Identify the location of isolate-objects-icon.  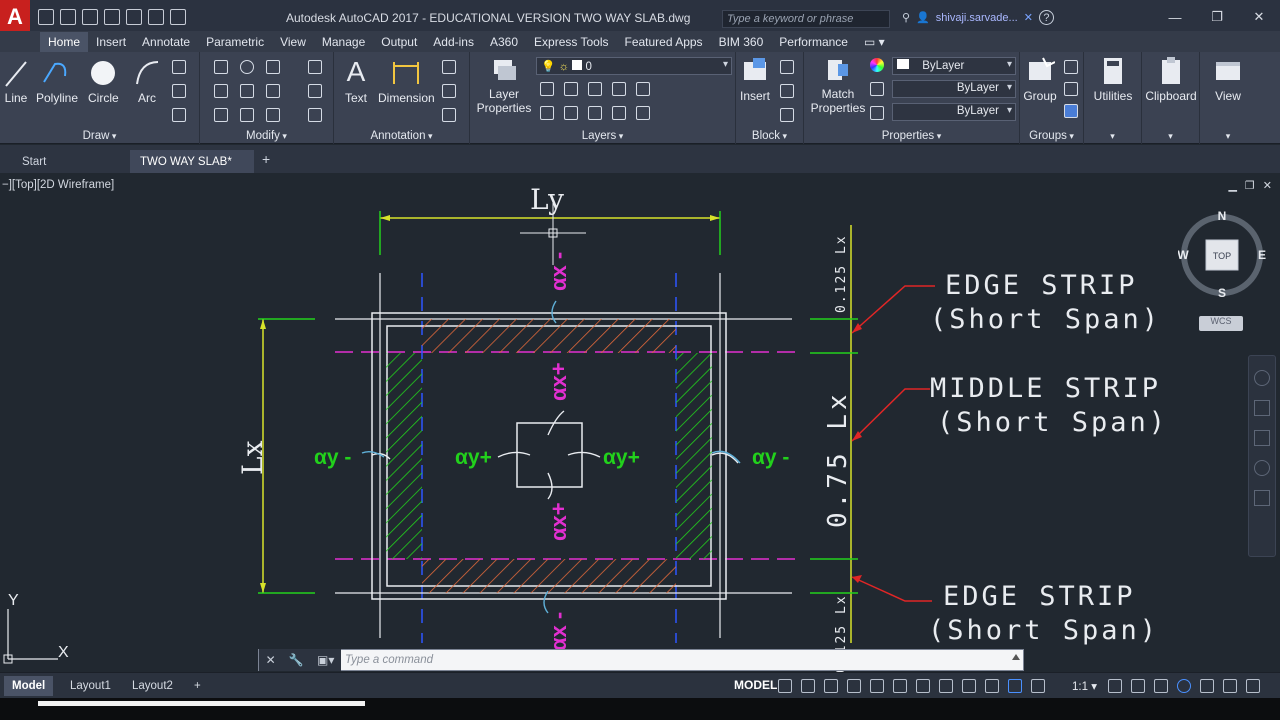
(1184, 686).